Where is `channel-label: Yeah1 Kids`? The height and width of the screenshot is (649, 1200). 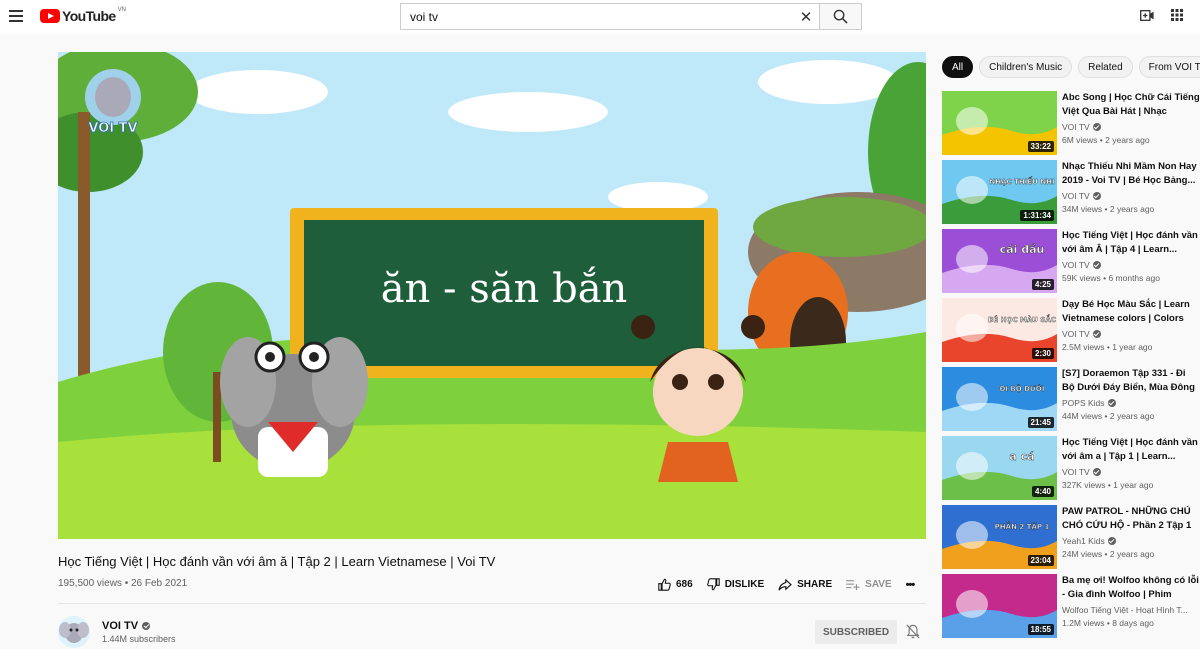 channel-label: Yeah1 Kids is located at coordinates (1083, 541).